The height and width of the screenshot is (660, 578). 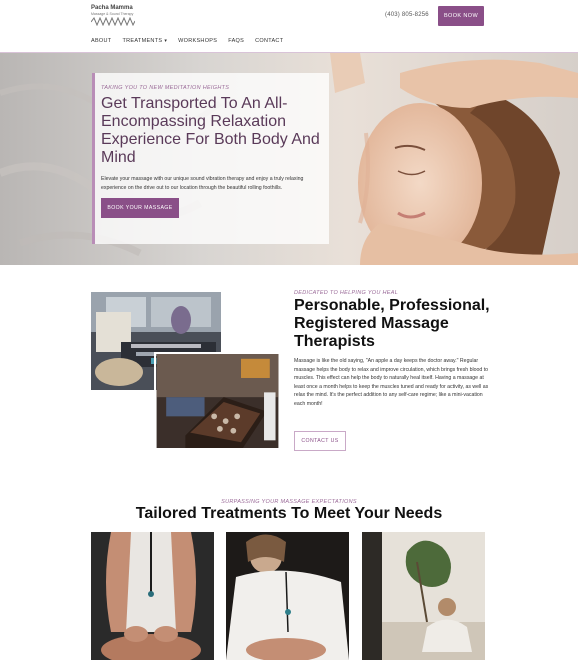 I want to click on nav-label: ABOUT, so click(x=101, y=41).